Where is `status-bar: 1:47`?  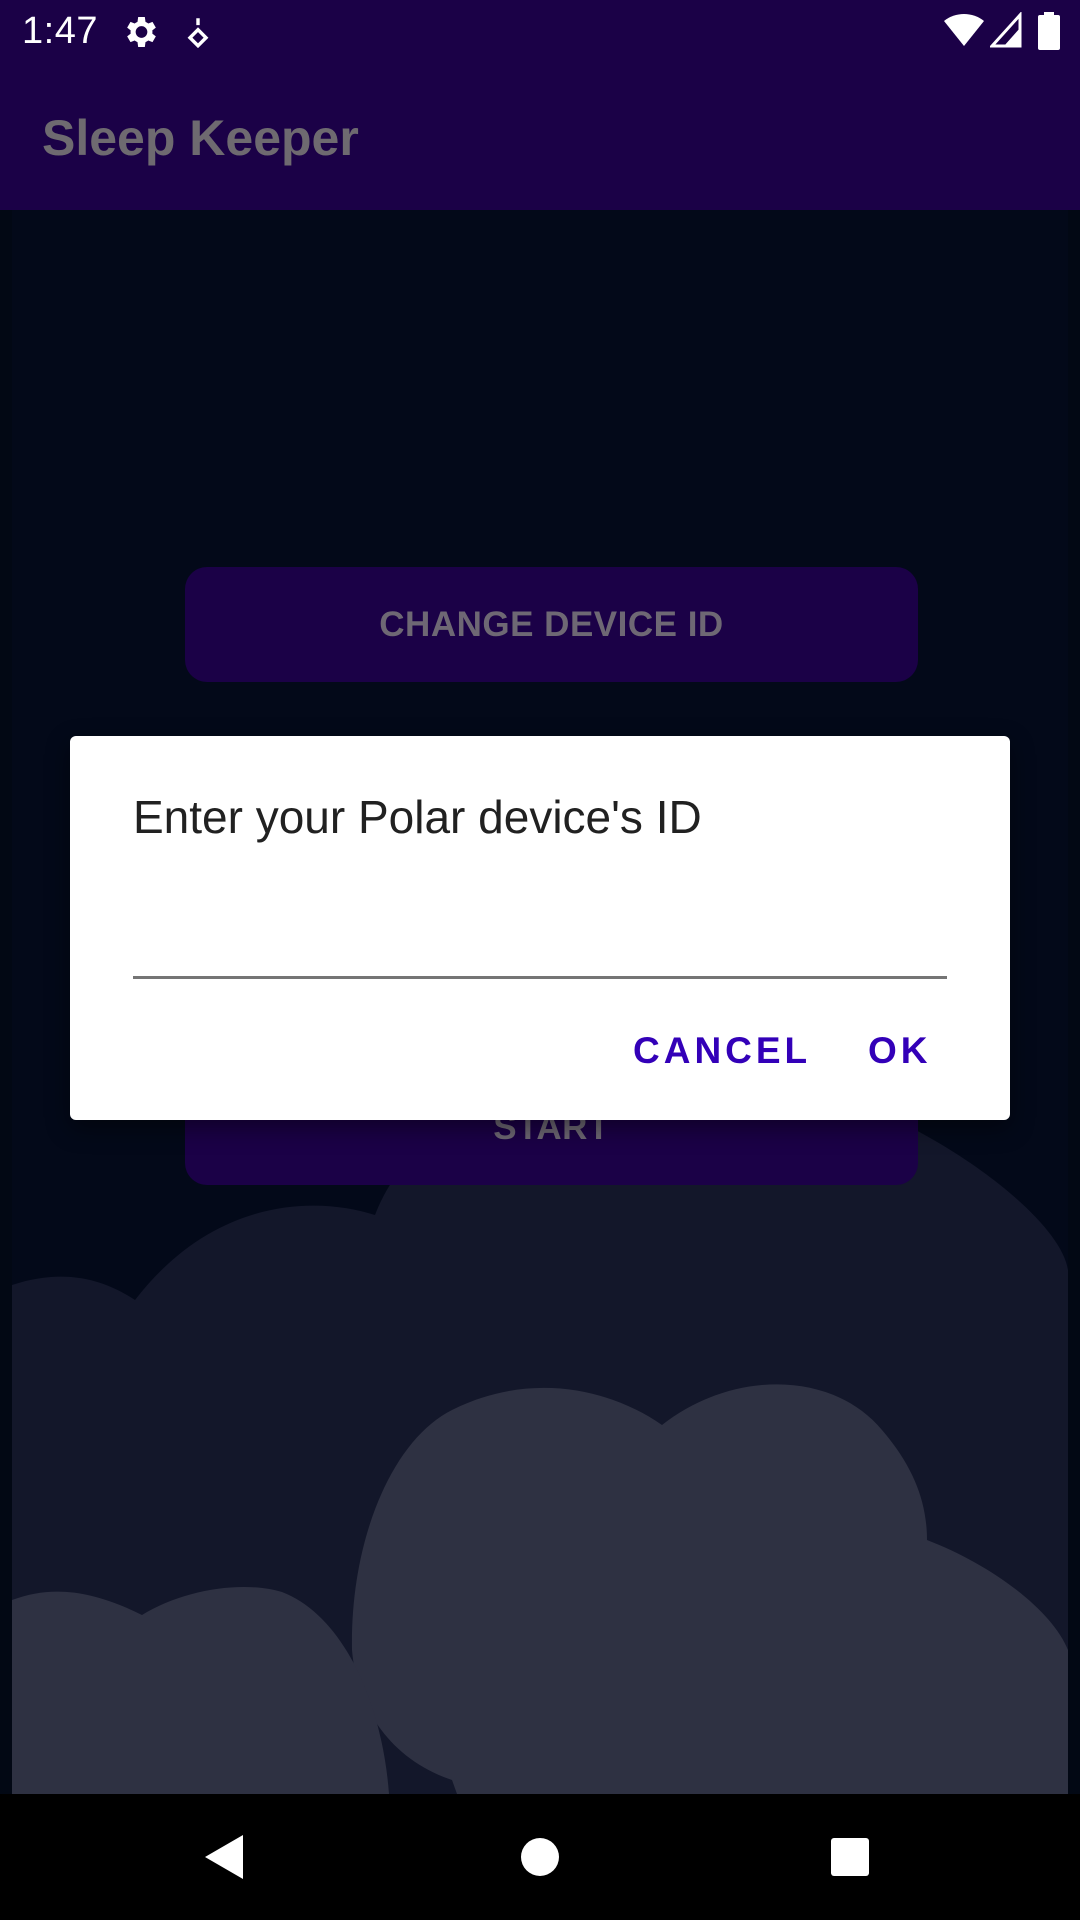
status-bar: 1:47 is located at coordinates (540, 31).